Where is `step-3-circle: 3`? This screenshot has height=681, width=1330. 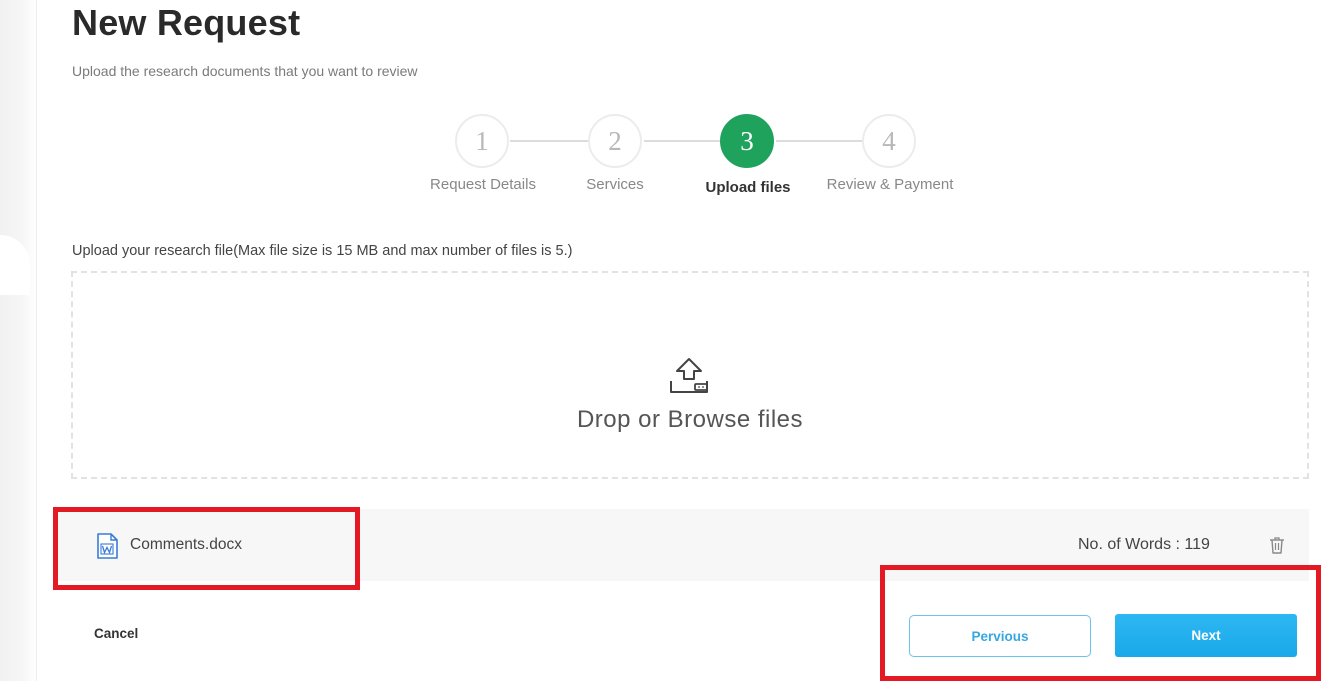 step-3-circle: 3 is located at coordinates (747, 141).